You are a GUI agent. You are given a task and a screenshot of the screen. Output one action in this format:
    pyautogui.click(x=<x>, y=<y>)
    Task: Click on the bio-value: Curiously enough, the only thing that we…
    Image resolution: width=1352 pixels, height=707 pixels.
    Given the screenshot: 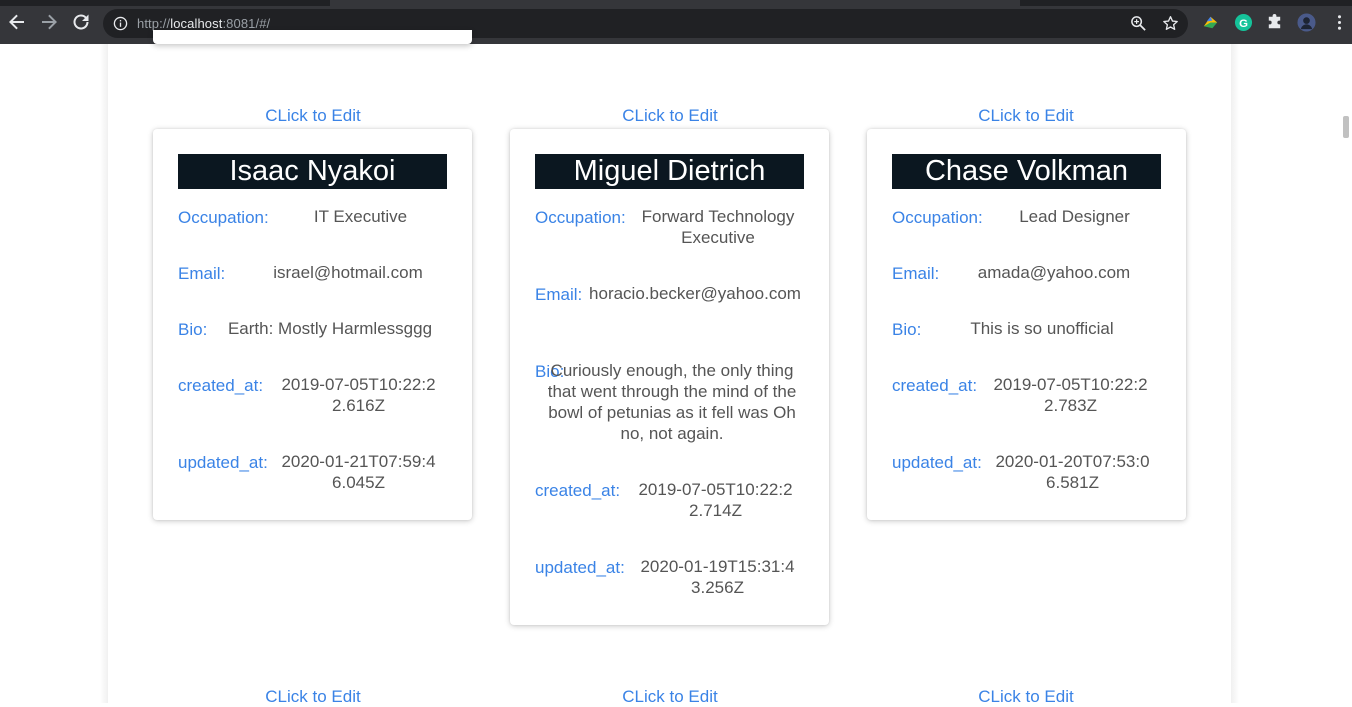 What is the action you would take?
    pyautogui.click(x=672, y=402)
    